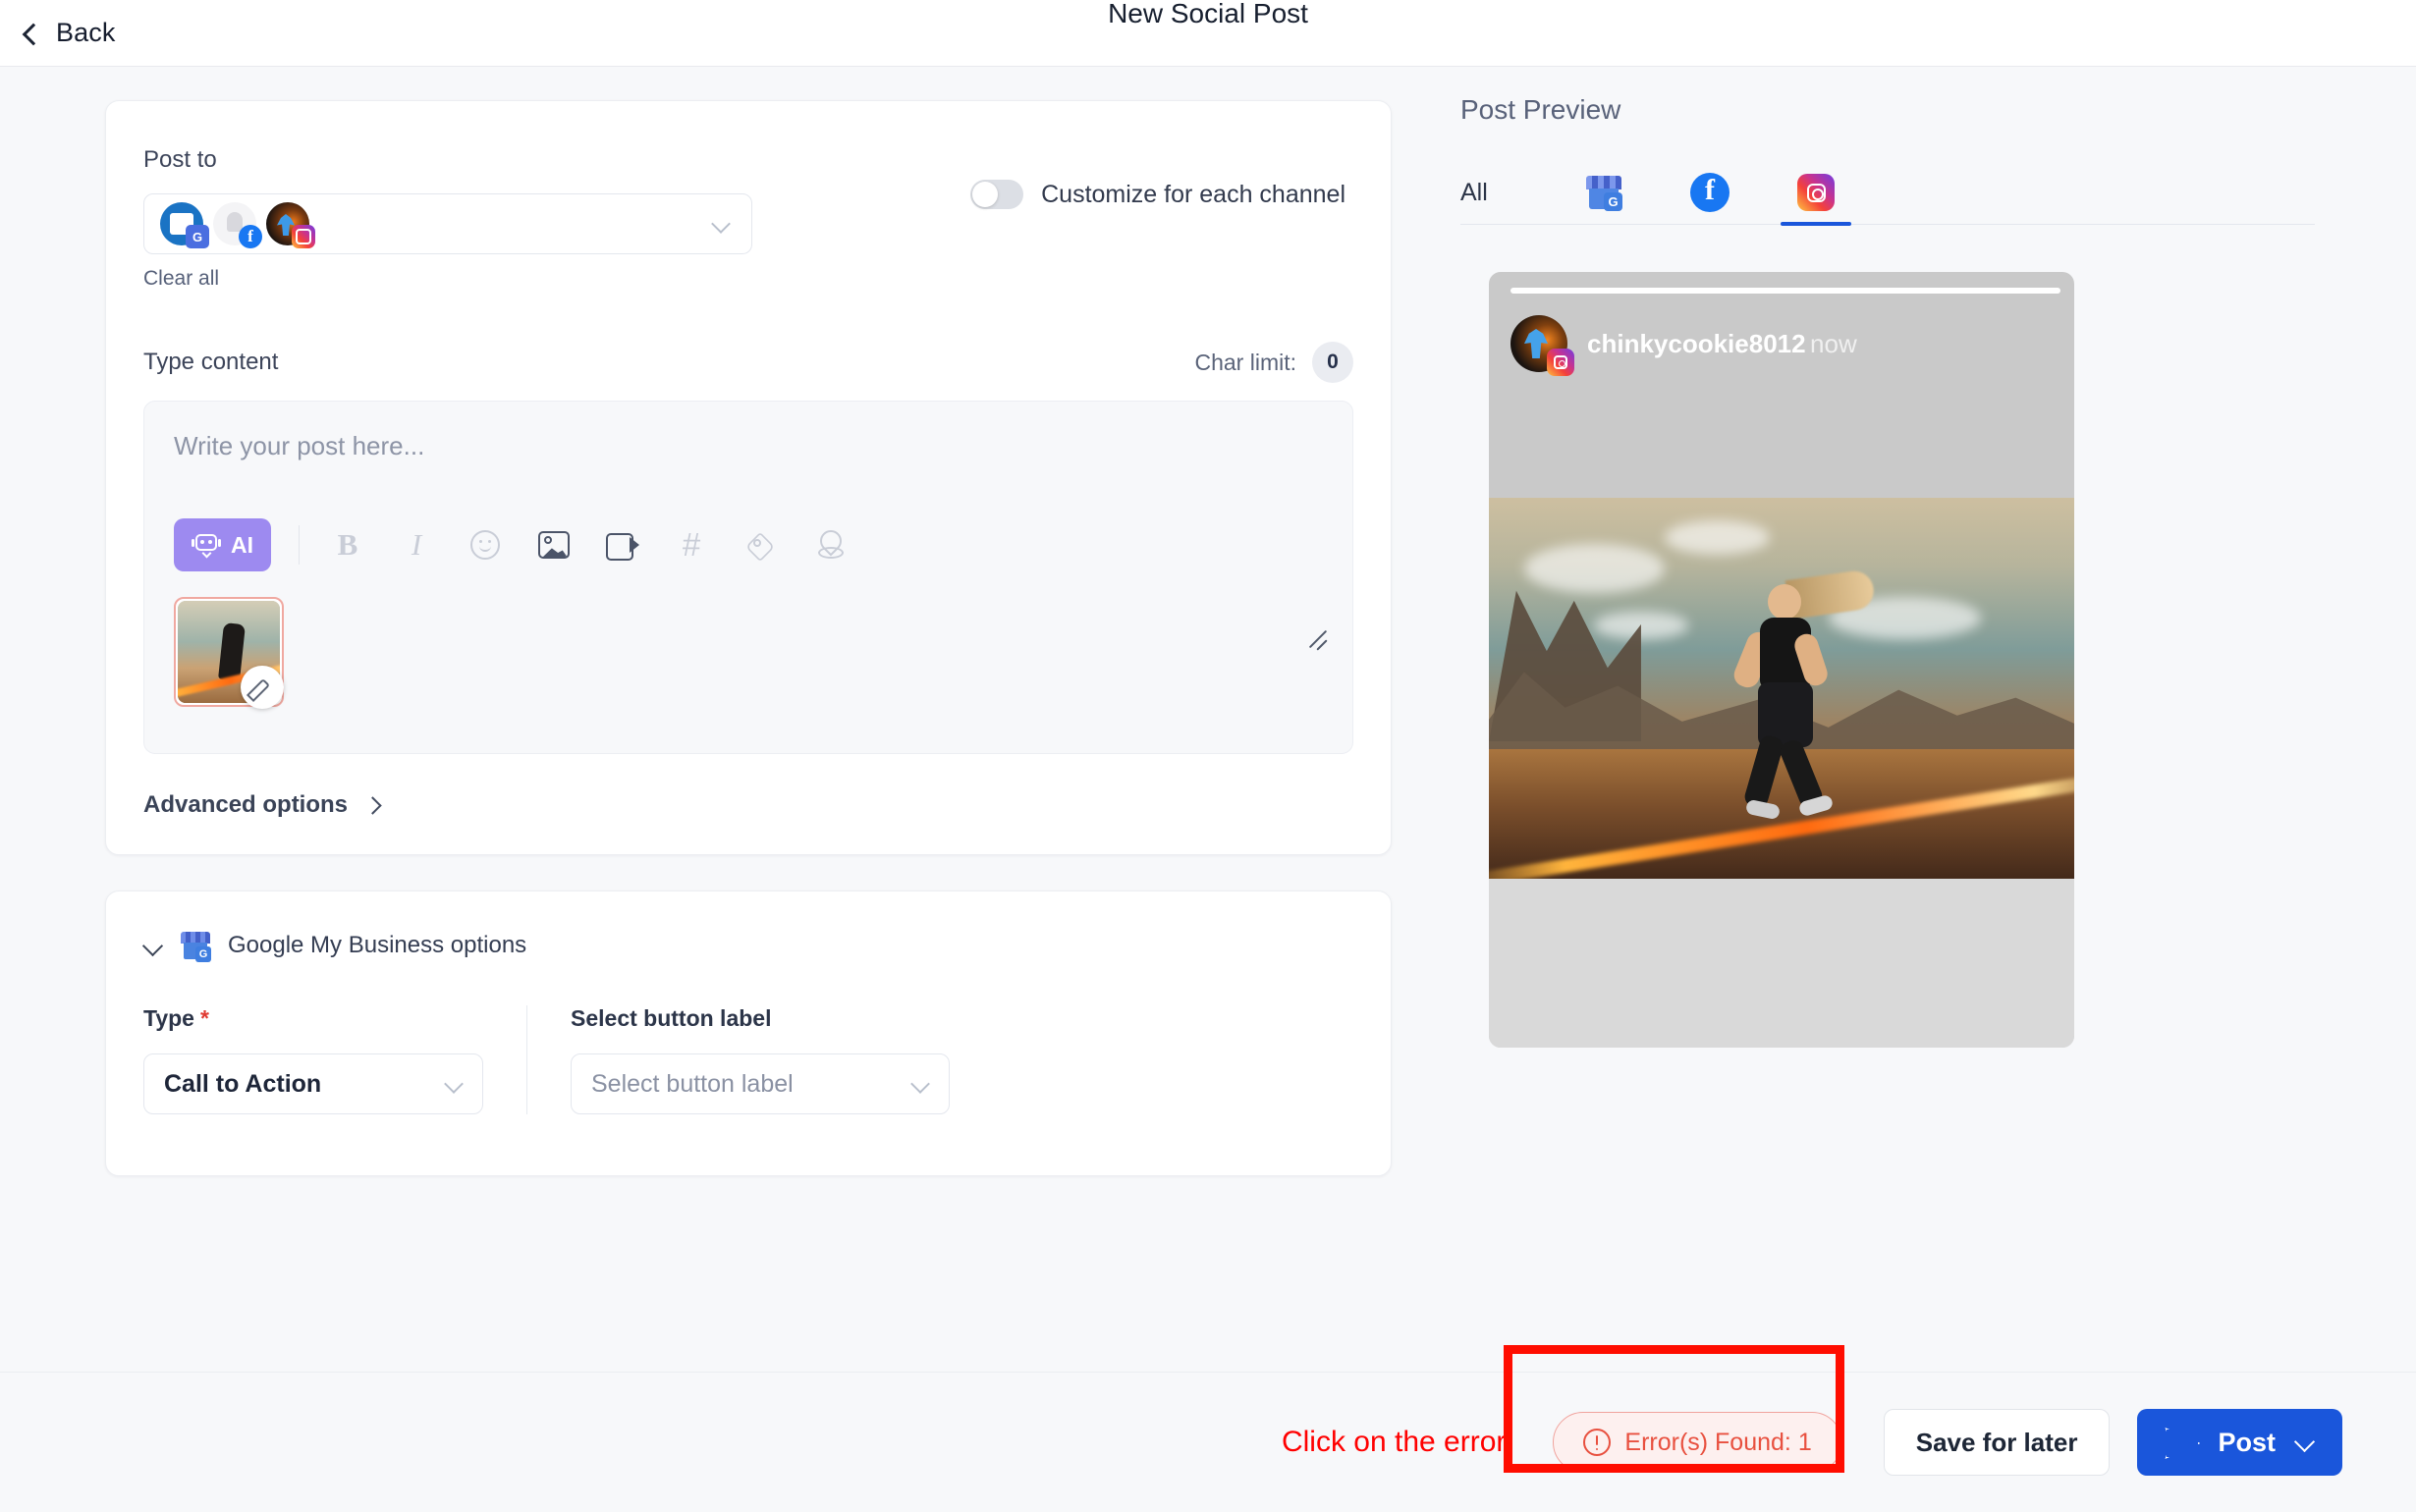  What do you see at coordinates (229, 653) in the screenshot?
I see `attachment-thumbnail` at bounding box center [229, 653].